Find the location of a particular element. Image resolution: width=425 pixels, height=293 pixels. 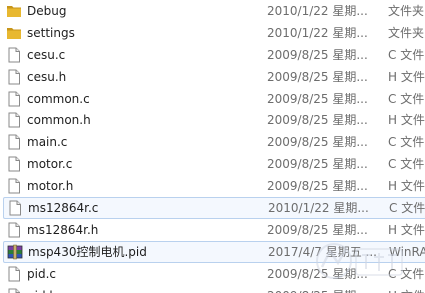

file-row: main.c 2009/8/25 星期... C 文件 is located at coordinates (212, 142).